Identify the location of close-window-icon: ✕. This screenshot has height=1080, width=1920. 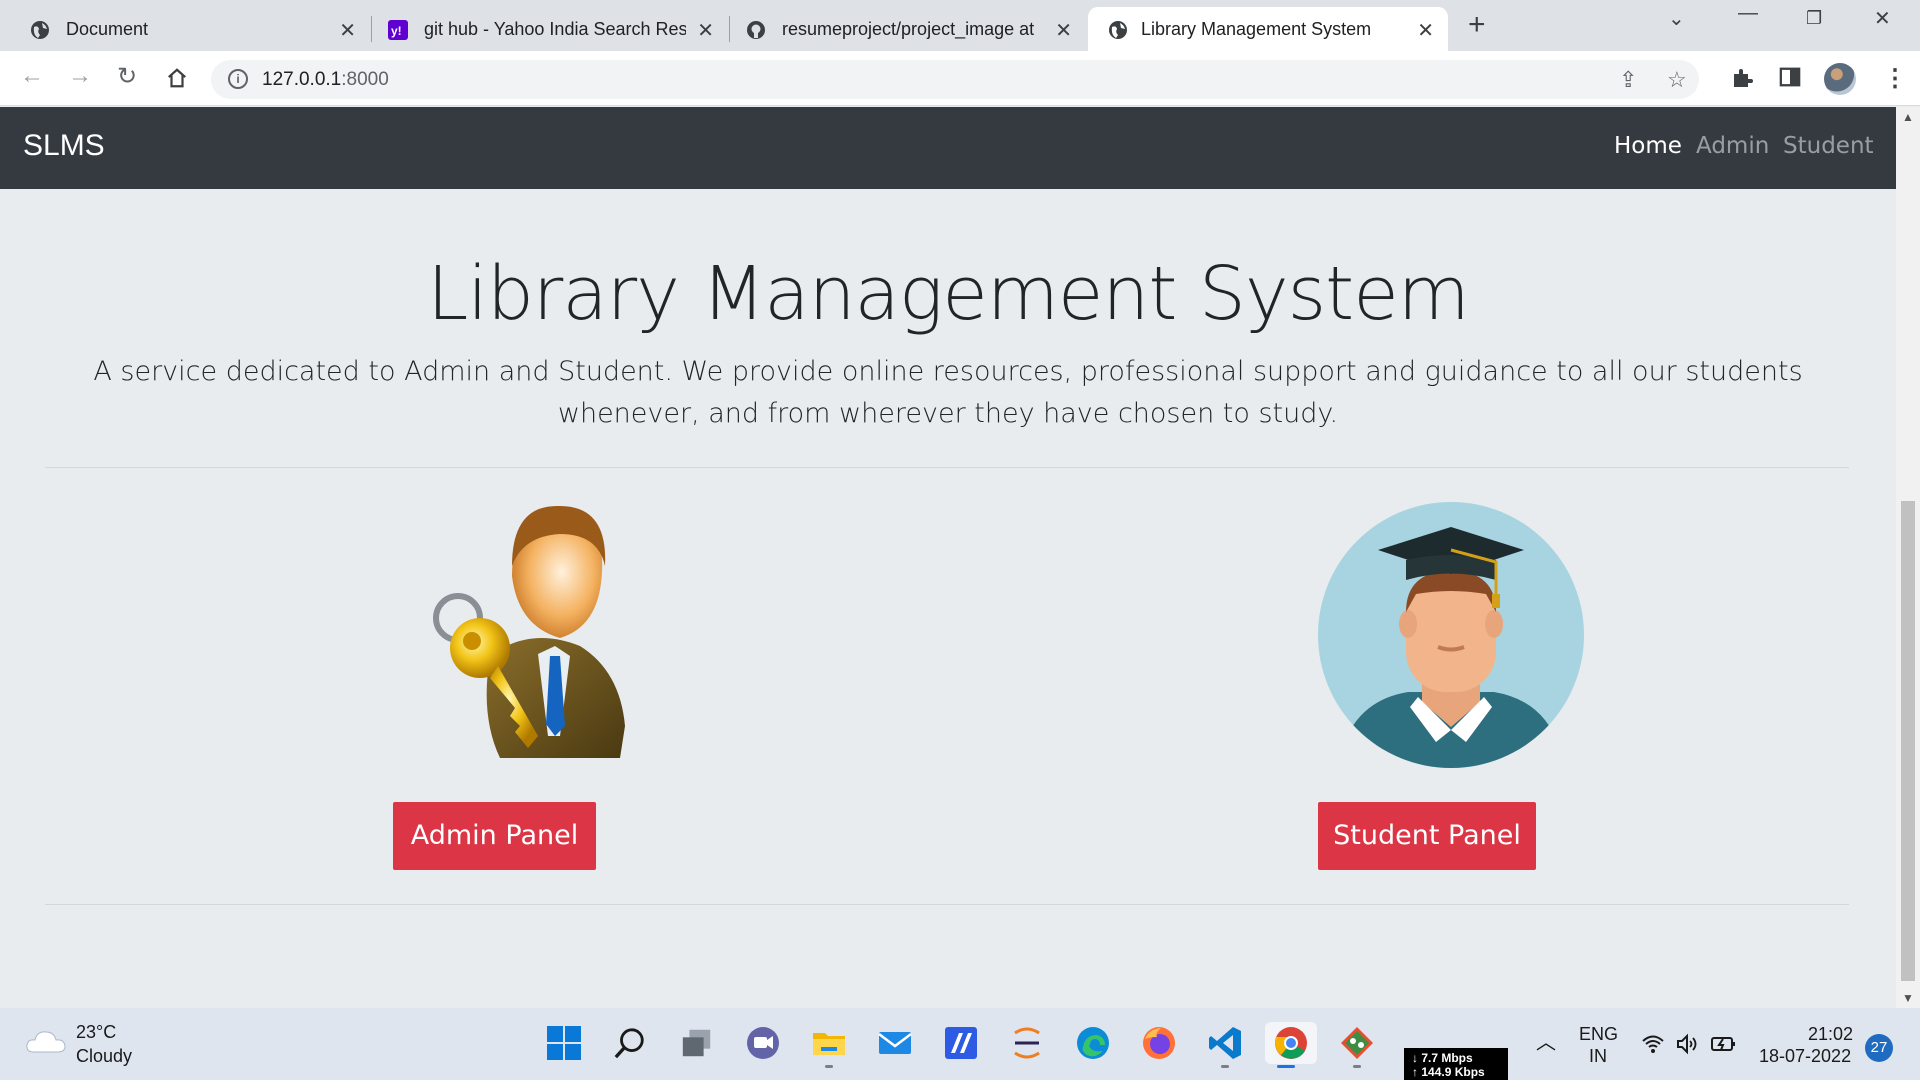
(1882, 18).